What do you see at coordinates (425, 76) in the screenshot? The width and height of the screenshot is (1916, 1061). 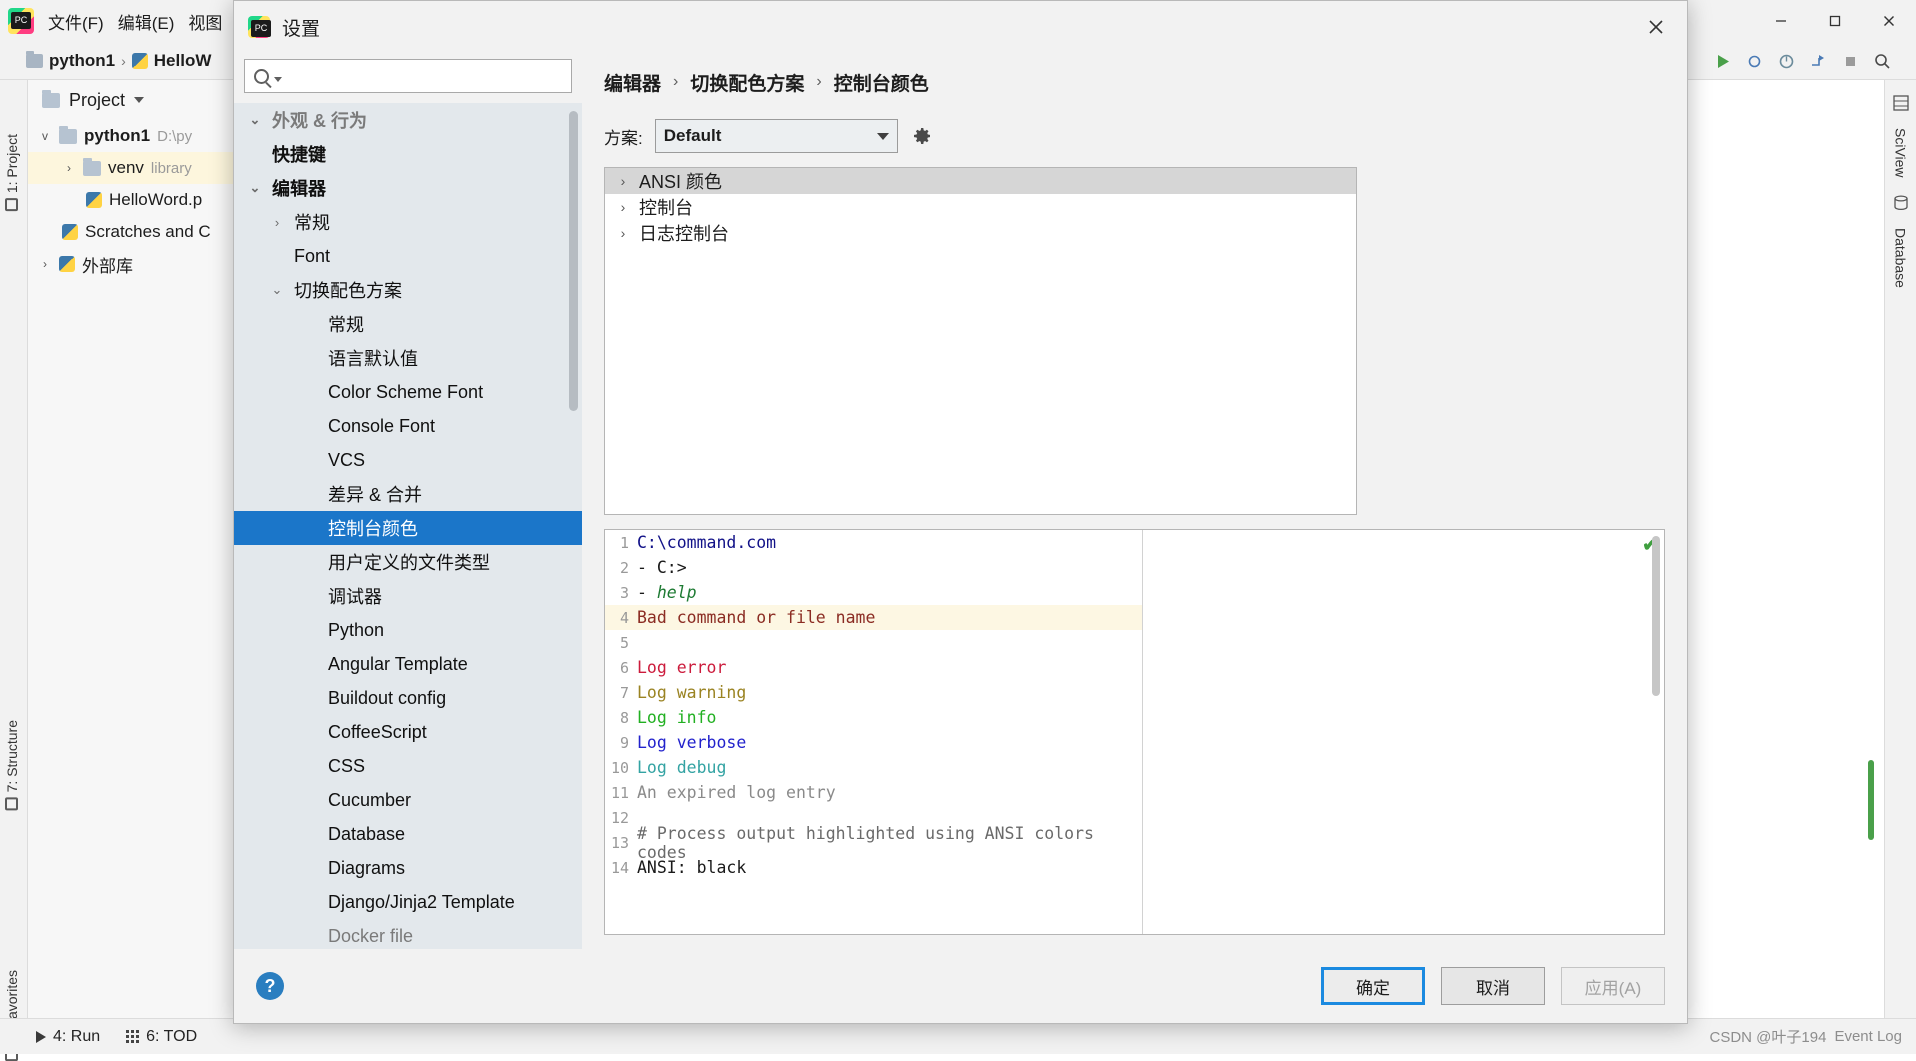 I see `search-input` at bounding box center [425, 76].